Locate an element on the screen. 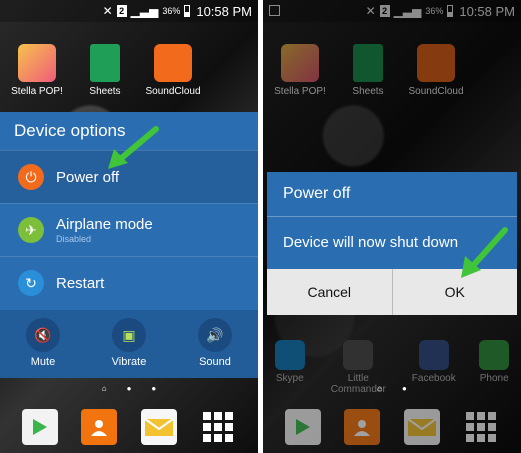  status-bar: ✕ 2 ▁▃▅ 36% 10:58 PM is located at coordinates (129, 11).